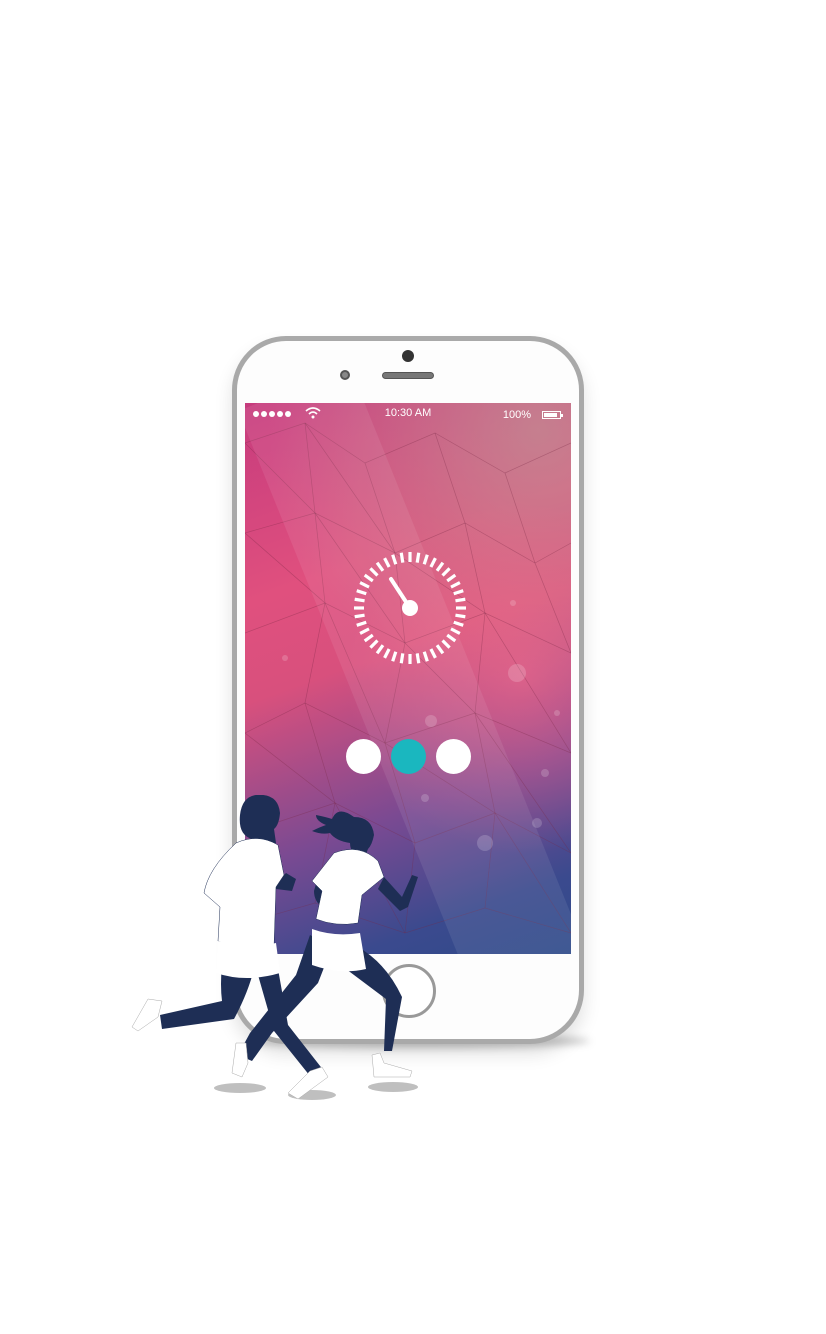 This screenshot has width=826, height=1334. I want to click on proximity-sensor, so click(345, 375).